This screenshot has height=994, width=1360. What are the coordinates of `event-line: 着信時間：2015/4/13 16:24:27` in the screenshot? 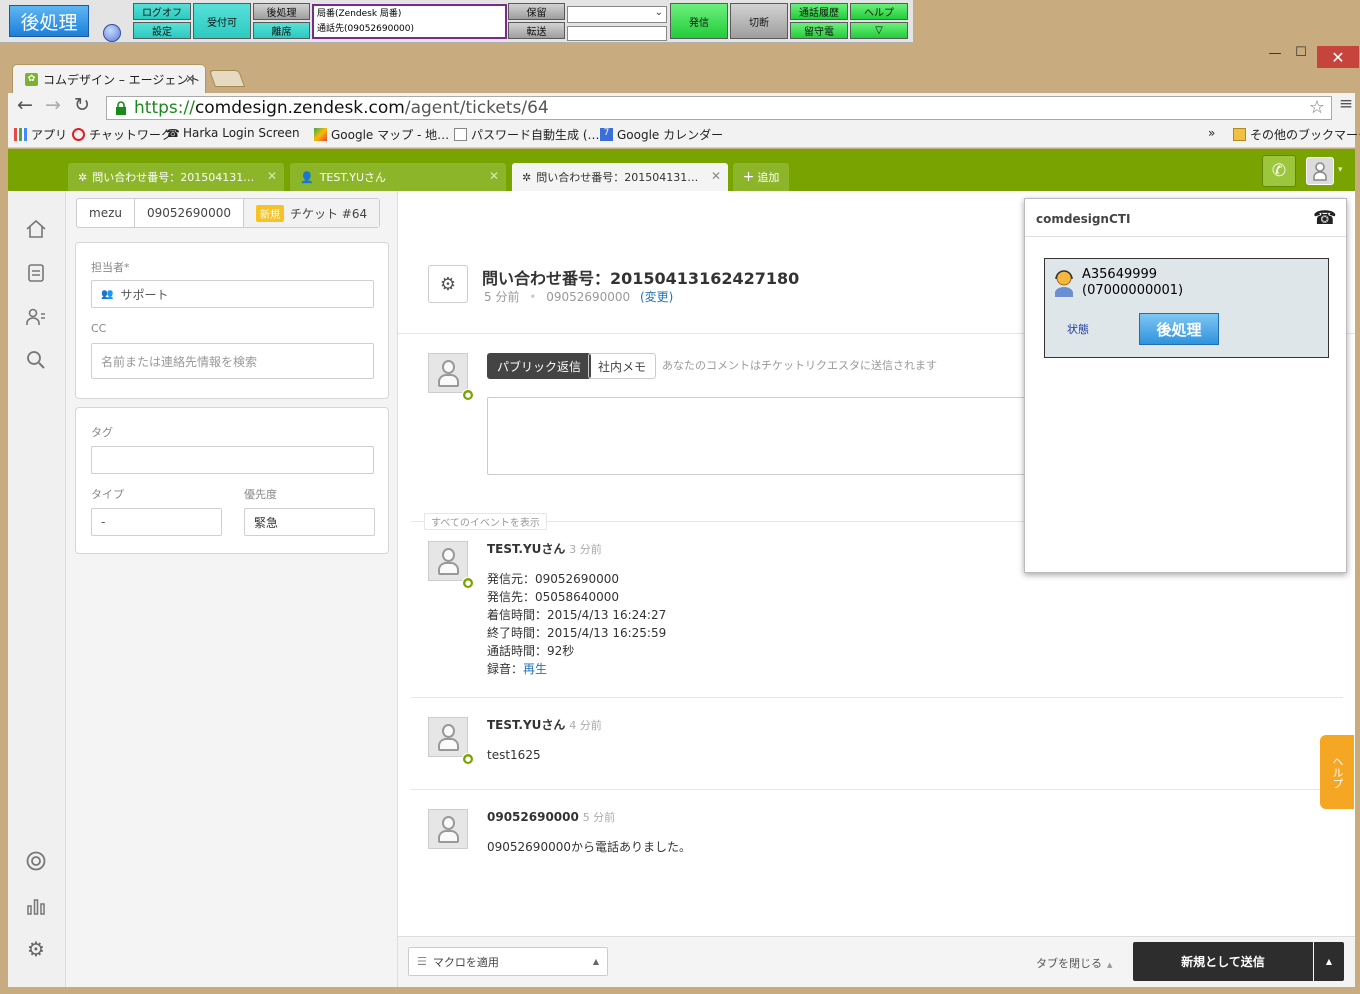 It's located at (577, 615).